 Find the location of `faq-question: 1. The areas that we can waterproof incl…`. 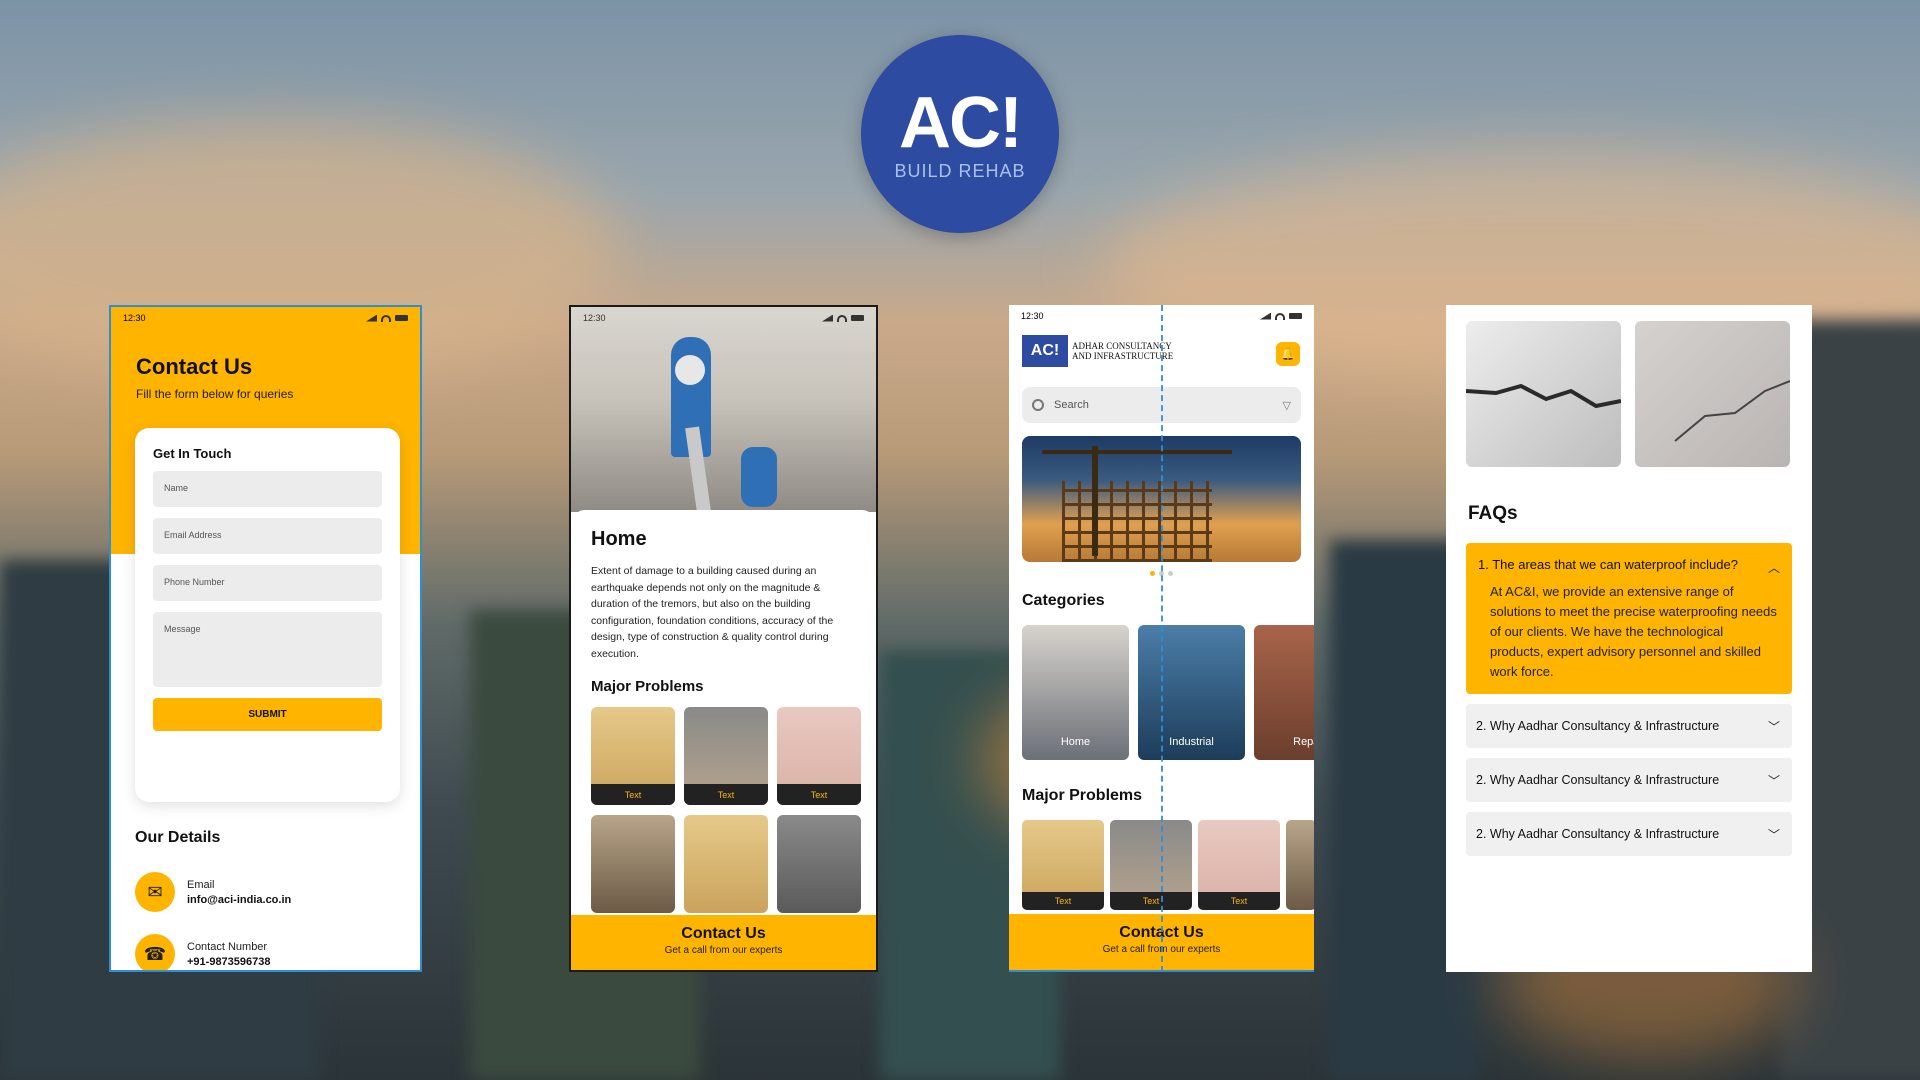

faq-question: 1. The areas that we can waterproof incl… is located at coordinates (1608, 564).